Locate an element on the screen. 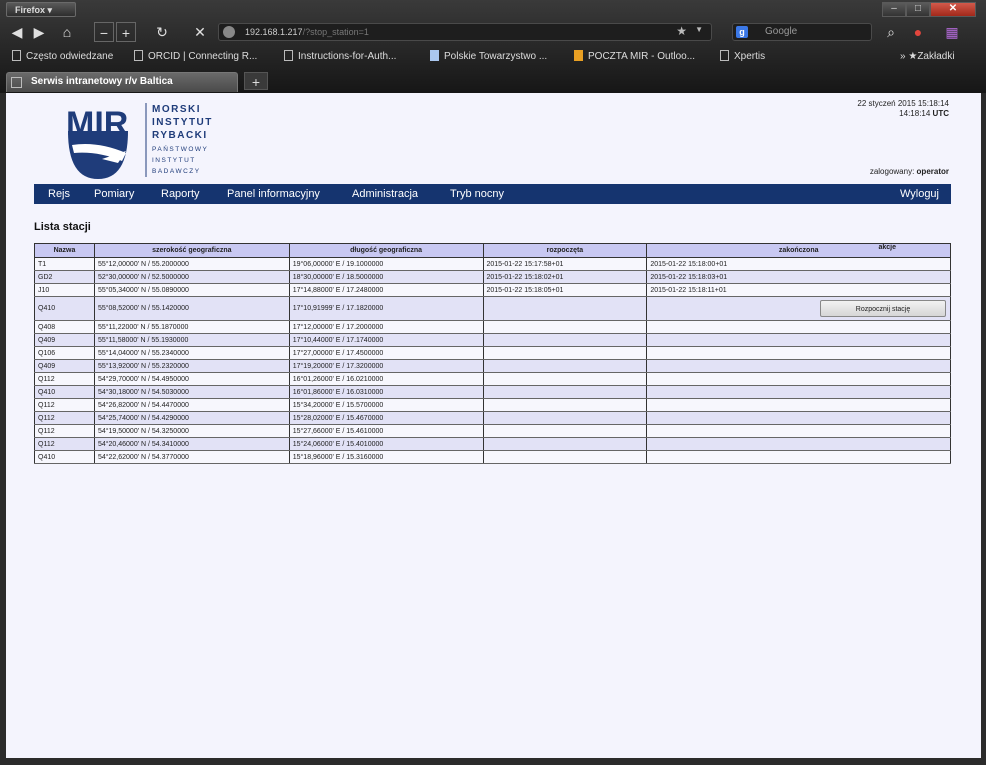 This screenshot has width=986, height=765. tab-favicon-icon is located at coordinates (16, 82).